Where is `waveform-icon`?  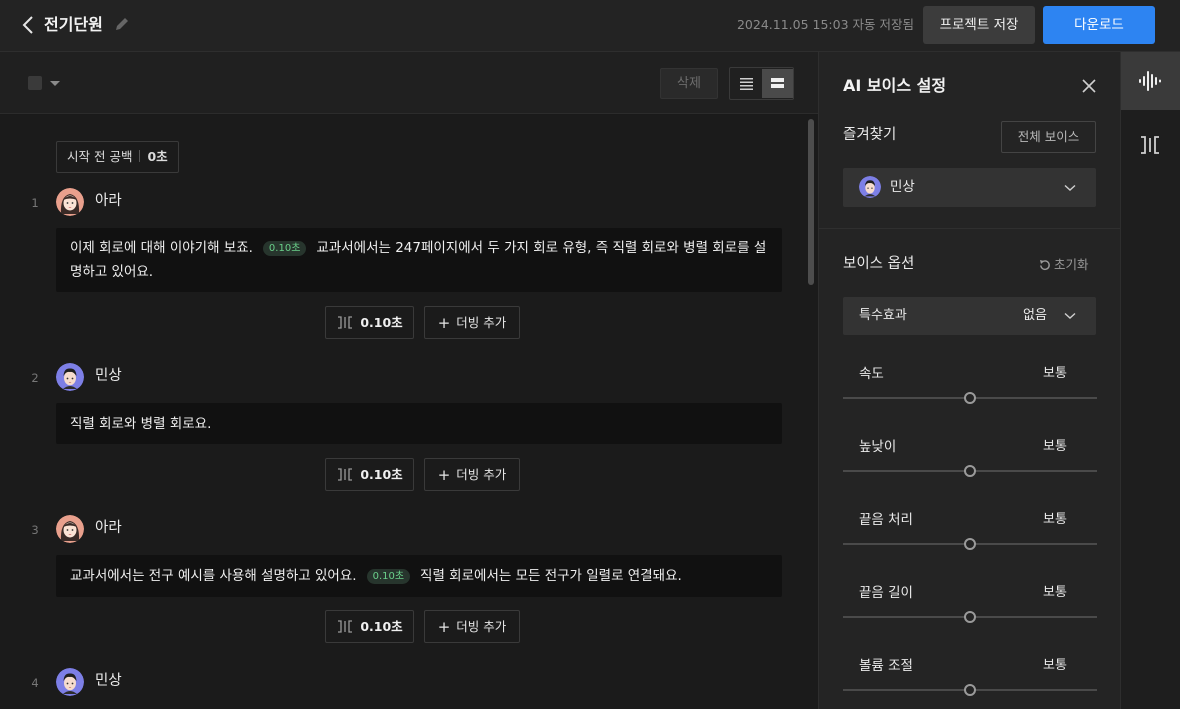
waveform-icon is located at coordinates (1150, 81).